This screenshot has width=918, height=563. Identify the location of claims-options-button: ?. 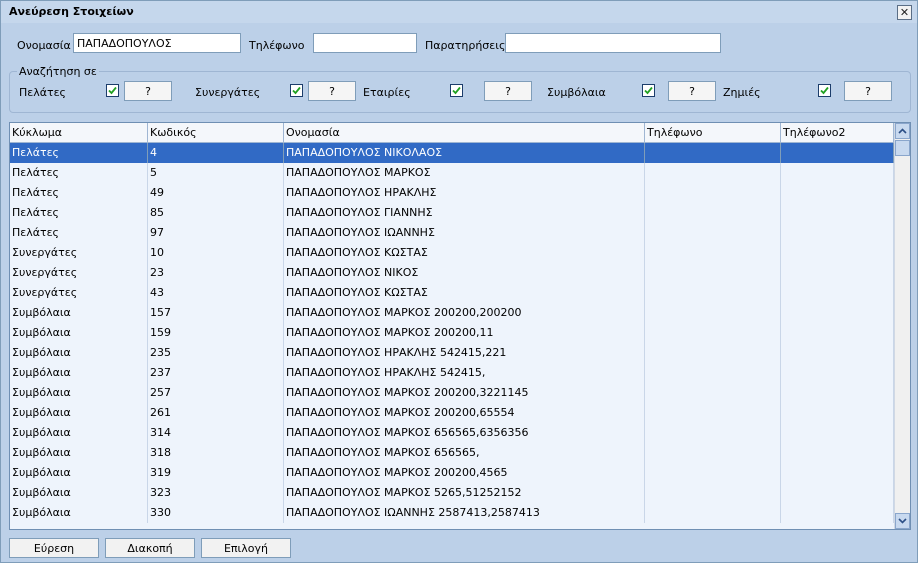
(868, 91).